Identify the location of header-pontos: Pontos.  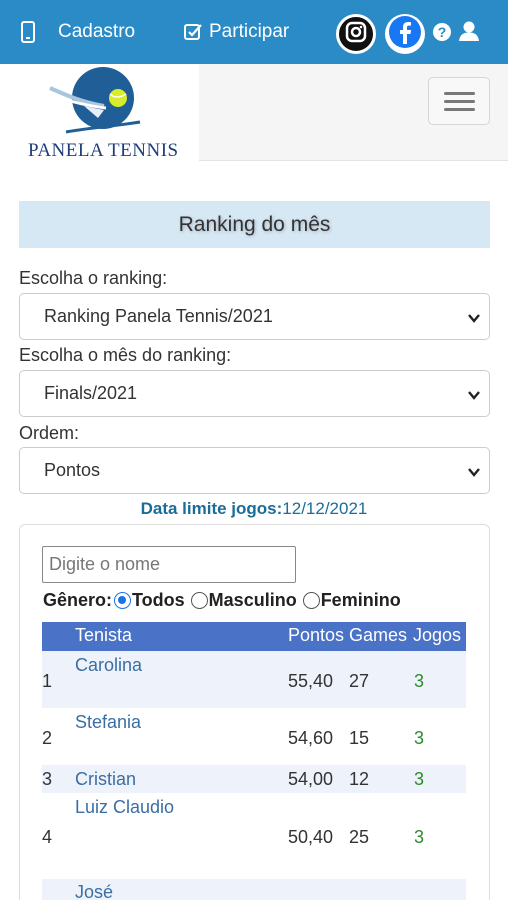
(316, 635).